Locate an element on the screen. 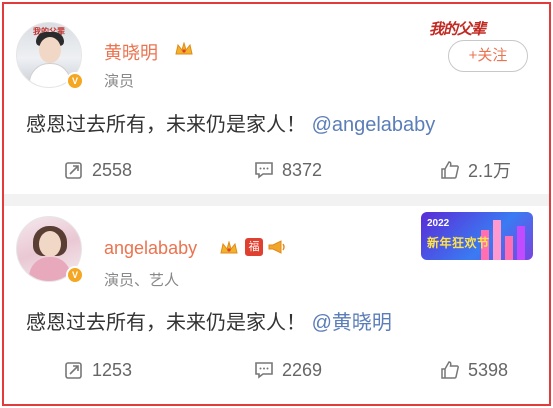  comment-button: 2269 is located at coordinates (288, 370).